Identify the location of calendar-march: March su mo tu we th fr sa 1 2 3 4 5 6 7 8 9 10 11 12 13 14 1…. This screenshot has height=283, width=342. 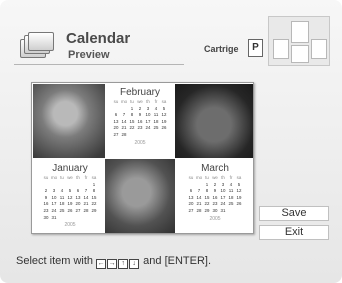
(215, 198).